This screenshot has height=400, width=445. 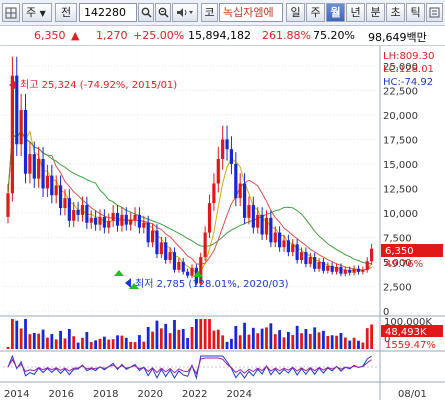 I want to click on period-day-button: 일, so click(x=295, y=12).